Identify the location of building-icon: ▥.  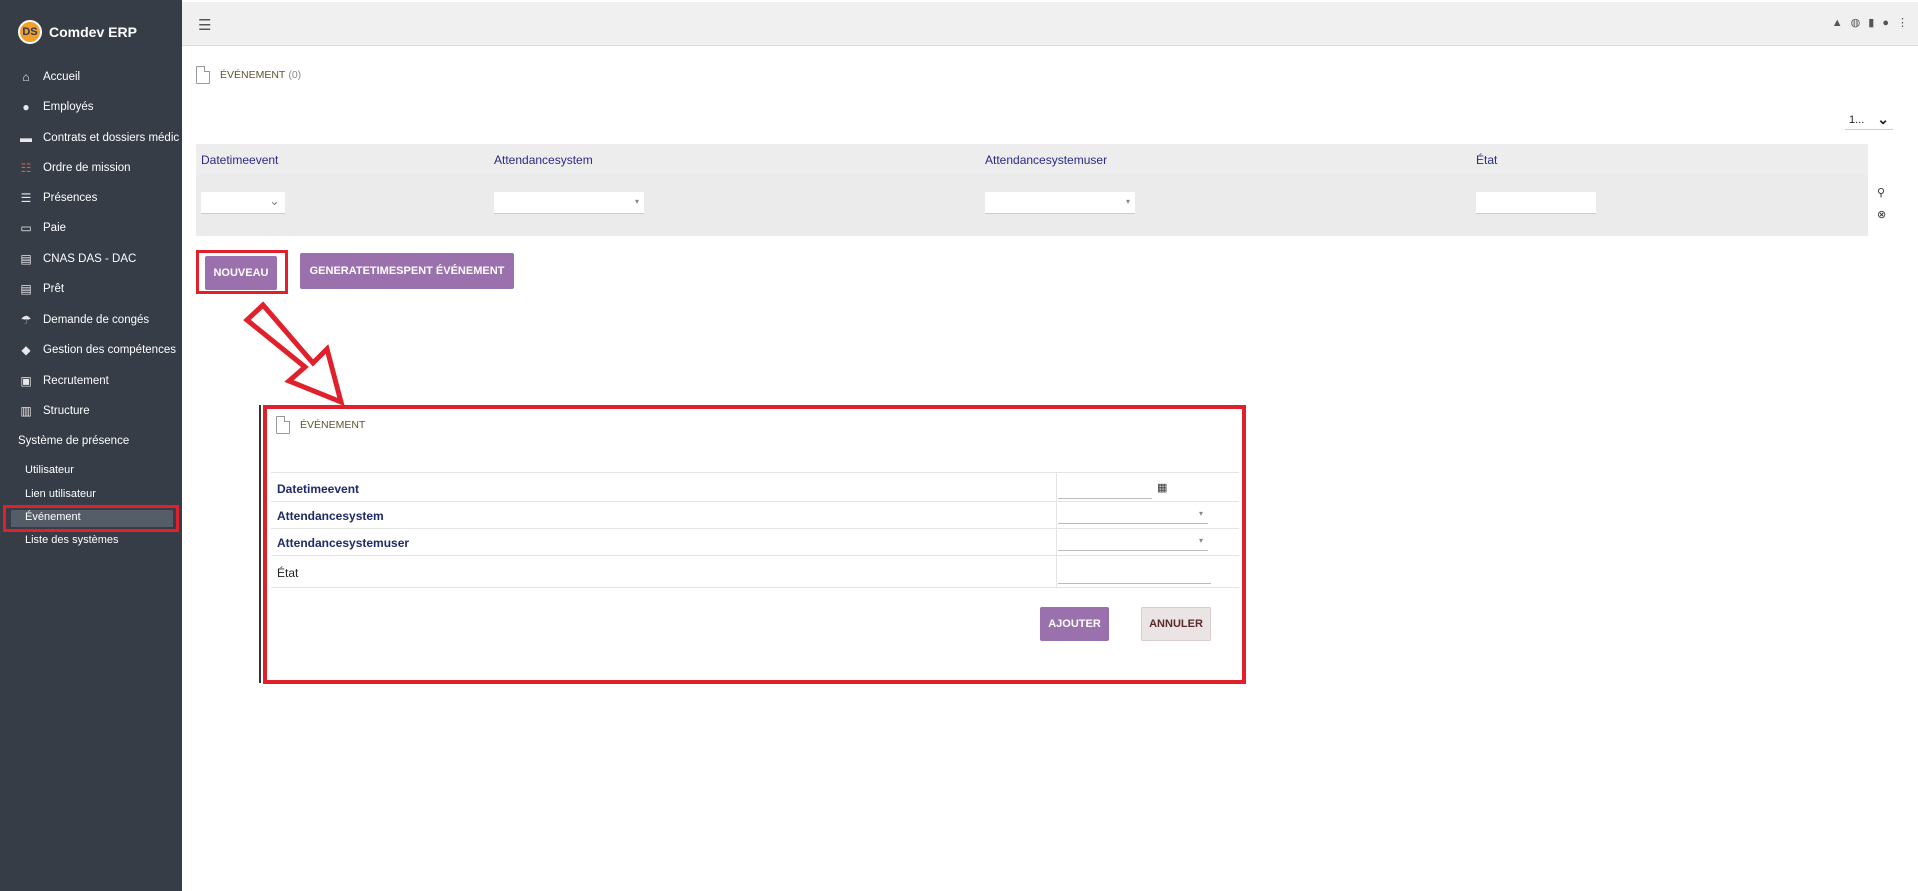
(26, 411).